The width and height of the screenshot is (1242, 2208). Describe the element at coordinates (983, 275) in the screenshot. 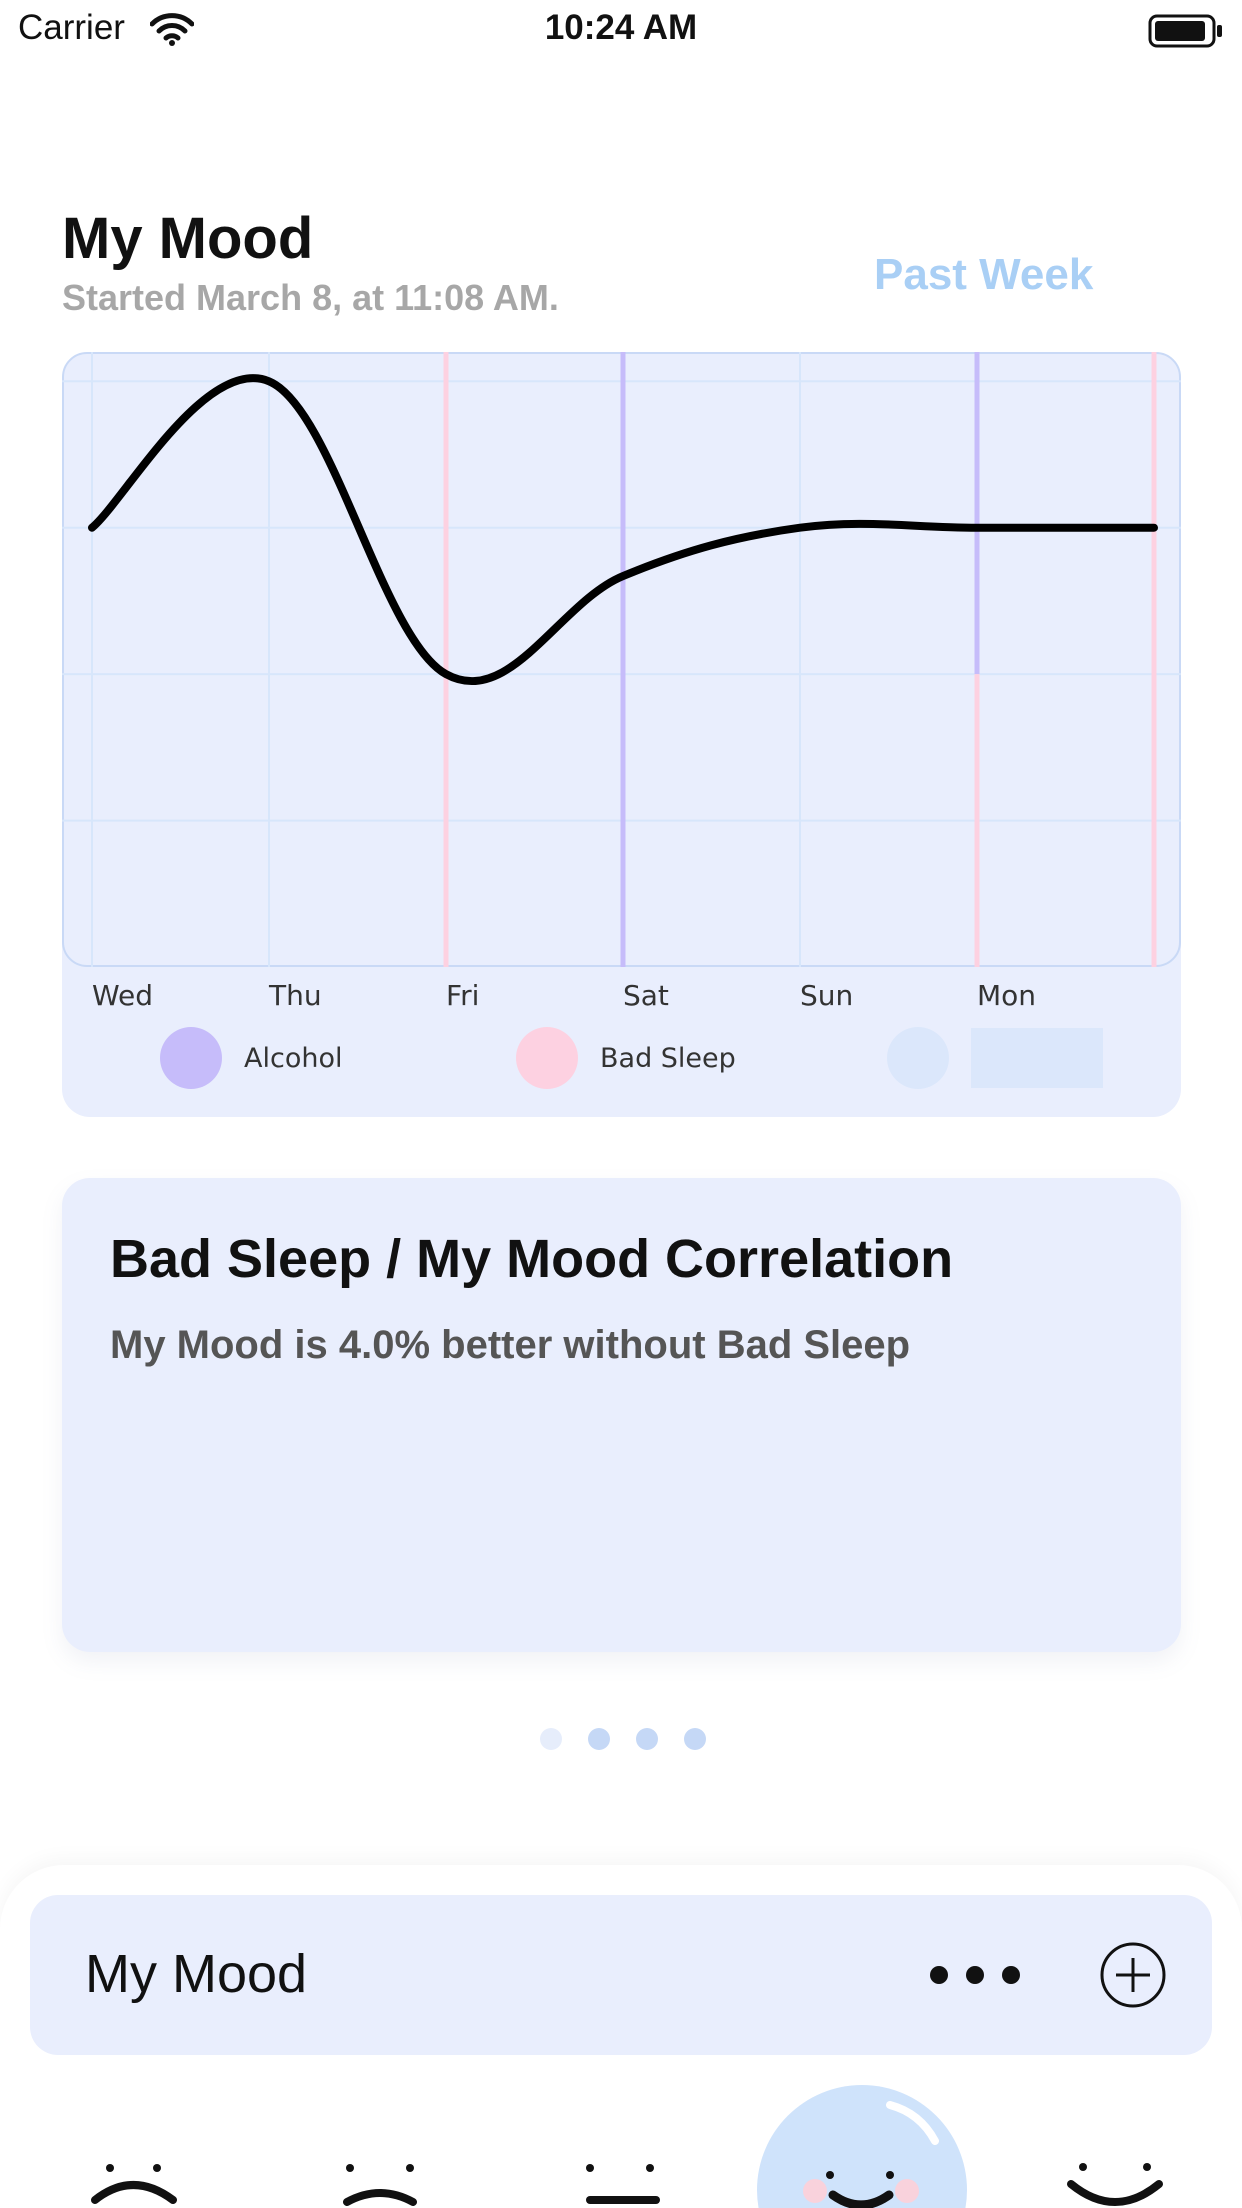

I see `period-selector: Past Week` at that location.